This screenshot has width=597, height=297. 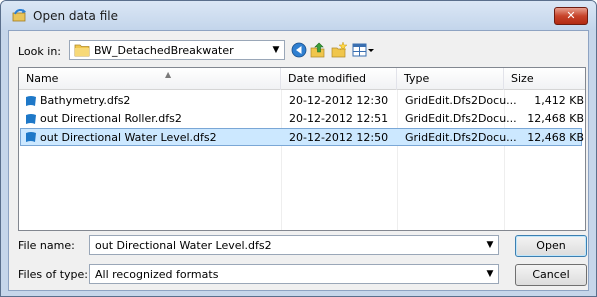 I want to click on view-menu-icon, so click(x=363, y=50).